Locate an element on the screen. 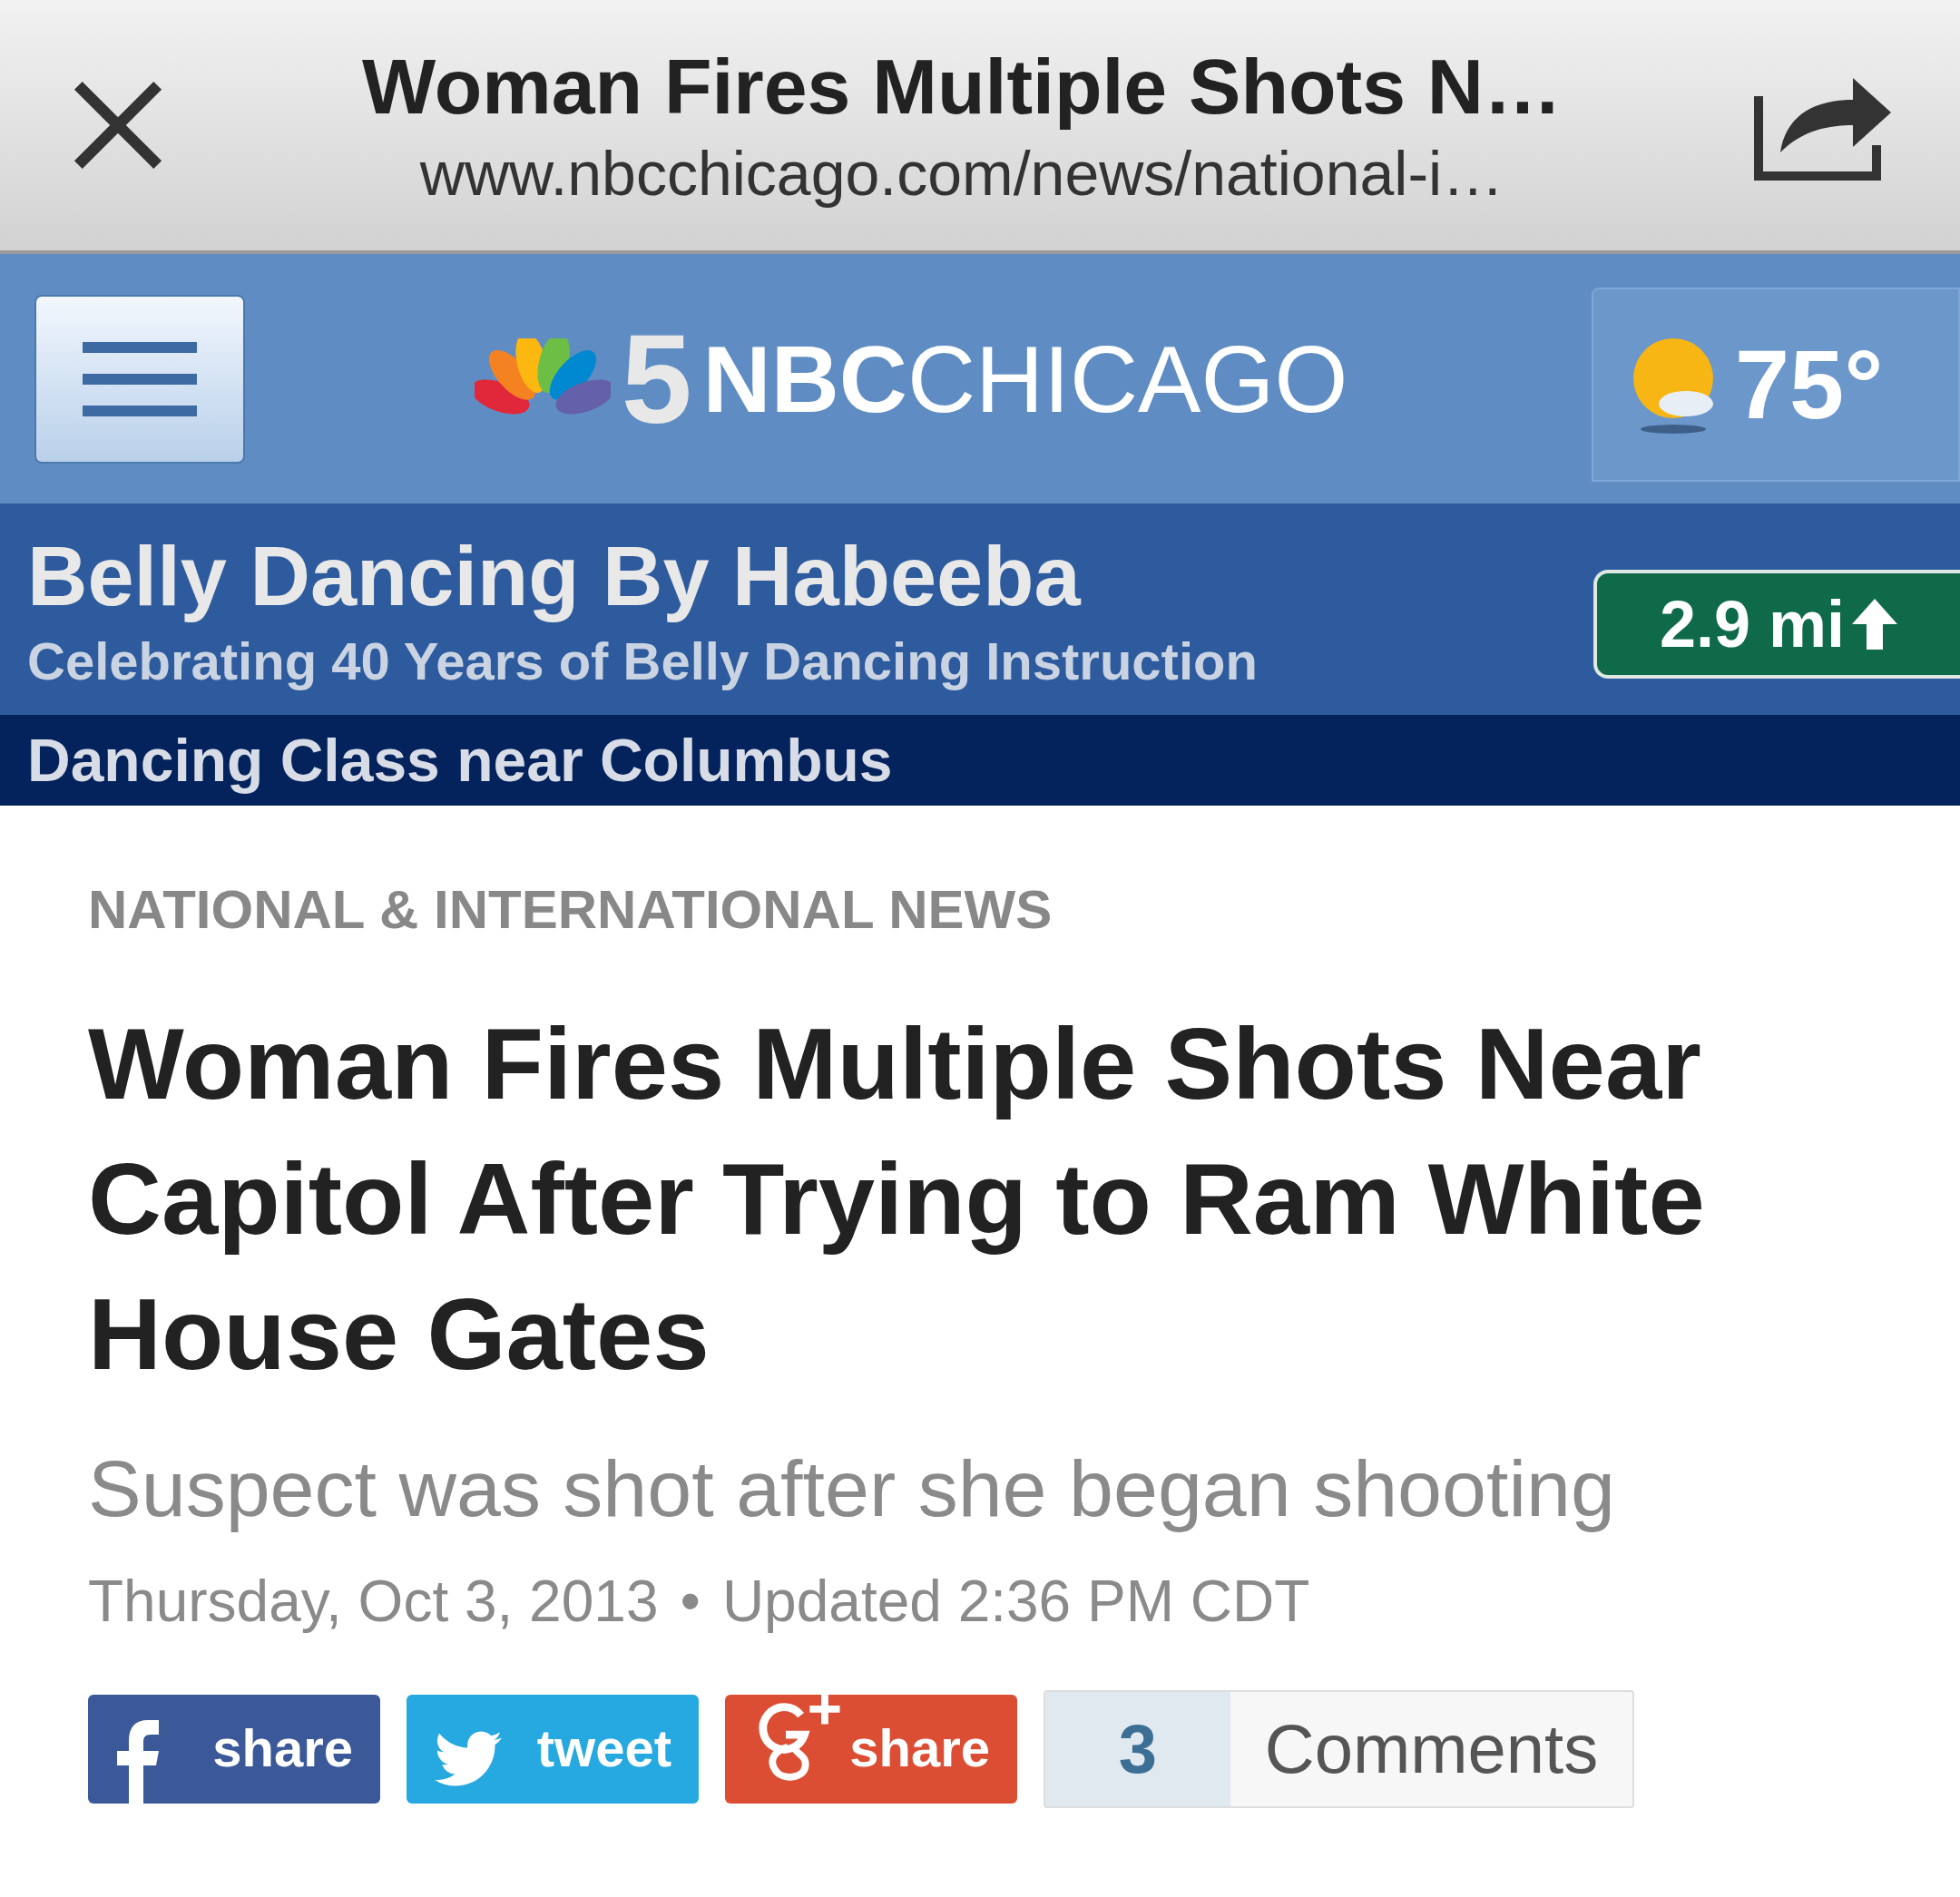 Image resolution: width=1960 pixels, height=1897 pixels. updated-time: Updated 2:36 PM CDT is located at coordinates (1015, 1602).